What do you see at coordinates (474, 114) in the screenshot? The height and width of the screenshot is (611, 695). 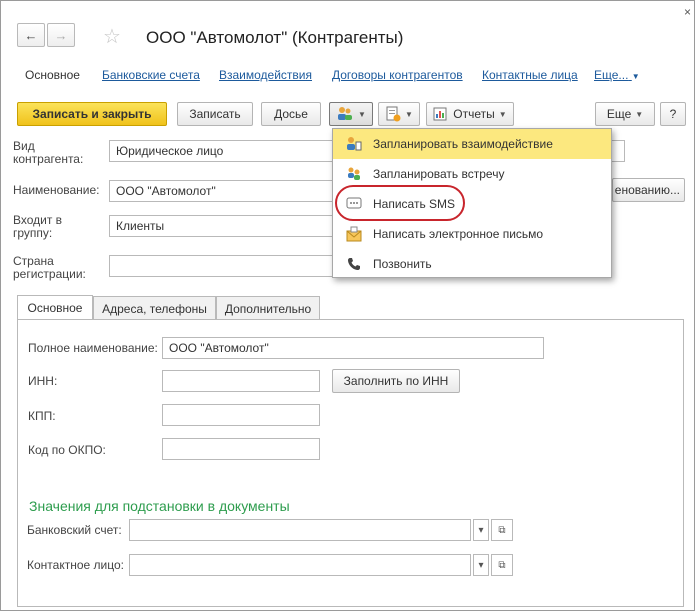 I see `reports-label: Отчеты` at bounding box center [474, 114].